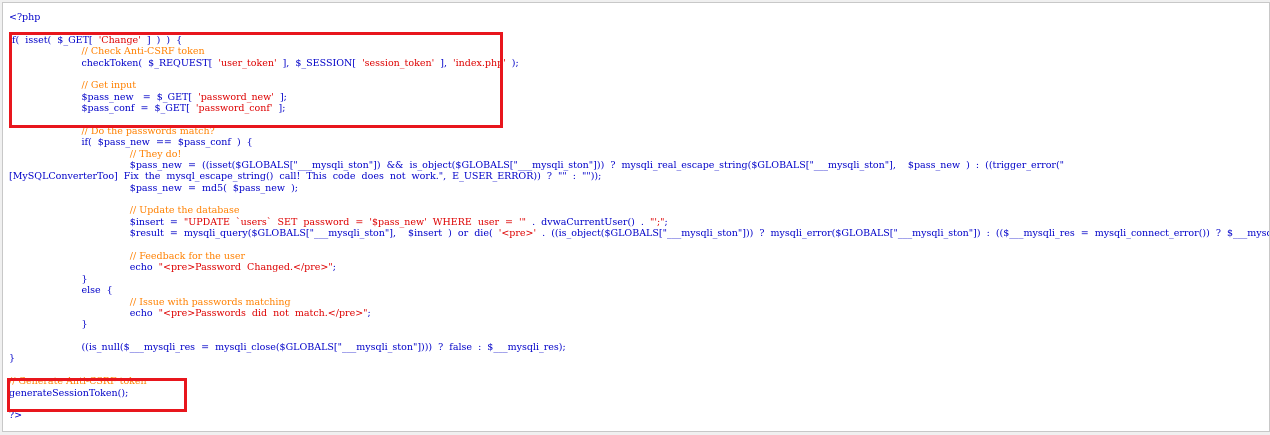 This screenshot has height=435, width=1270. What do you see at coordinates (96, 222) in the screenshot?
I see `code-token: $insert =` at bounding box center [96, 222].